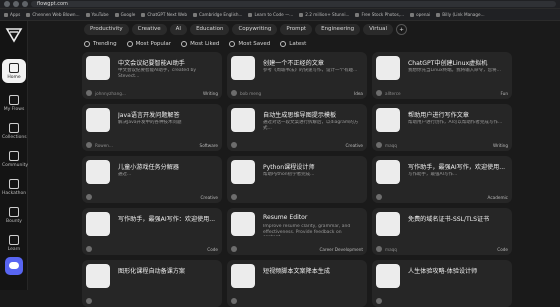 The image size is (560, 307). I want to click on bookmark-item: Apps, so click(12, 14).